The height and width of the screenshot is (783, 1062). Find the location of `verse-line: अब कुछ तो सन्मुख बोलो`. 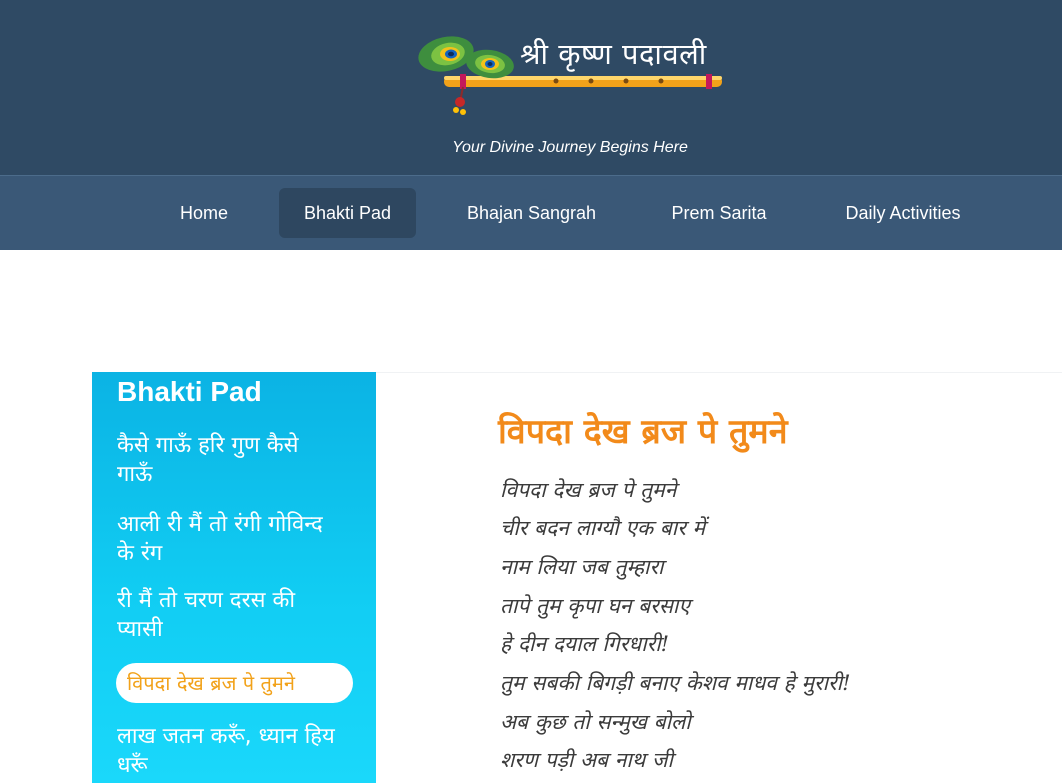

verse-line: अब कुछ तो सन्मुख बोलो is located at coordinates (595, 722).